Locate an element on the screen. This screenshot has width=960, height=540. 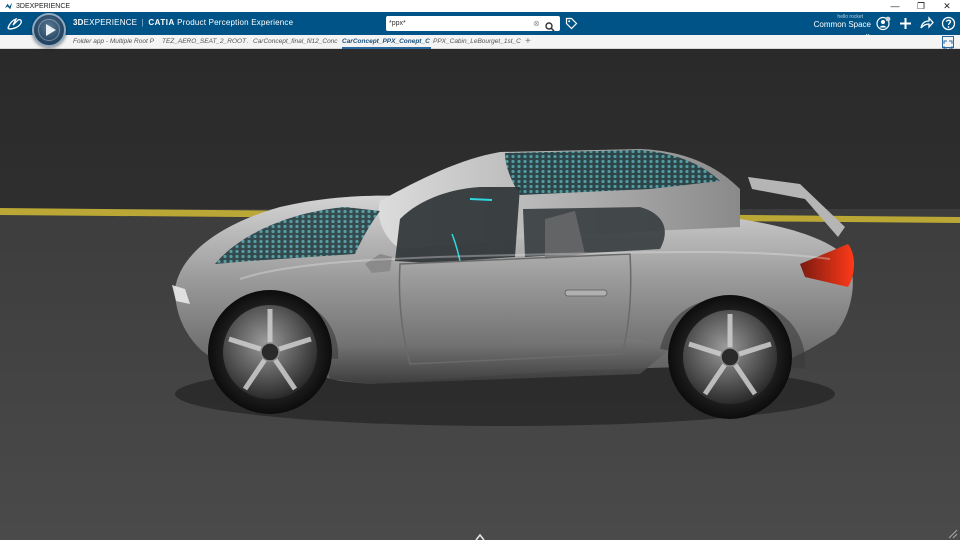
ds-app-icon is located at coordinates (8, 6).